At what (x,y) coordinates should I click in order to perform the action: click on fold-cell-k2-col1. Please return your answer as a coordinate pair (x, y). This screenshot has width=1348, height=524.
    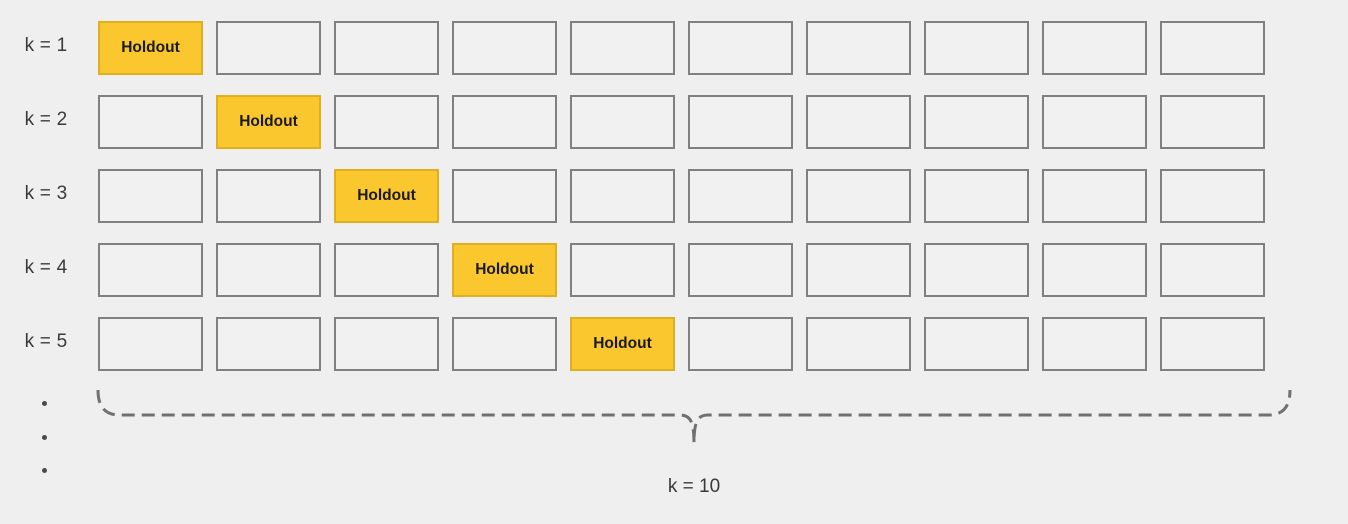
    Looking at the image, I should click on (150, 122).